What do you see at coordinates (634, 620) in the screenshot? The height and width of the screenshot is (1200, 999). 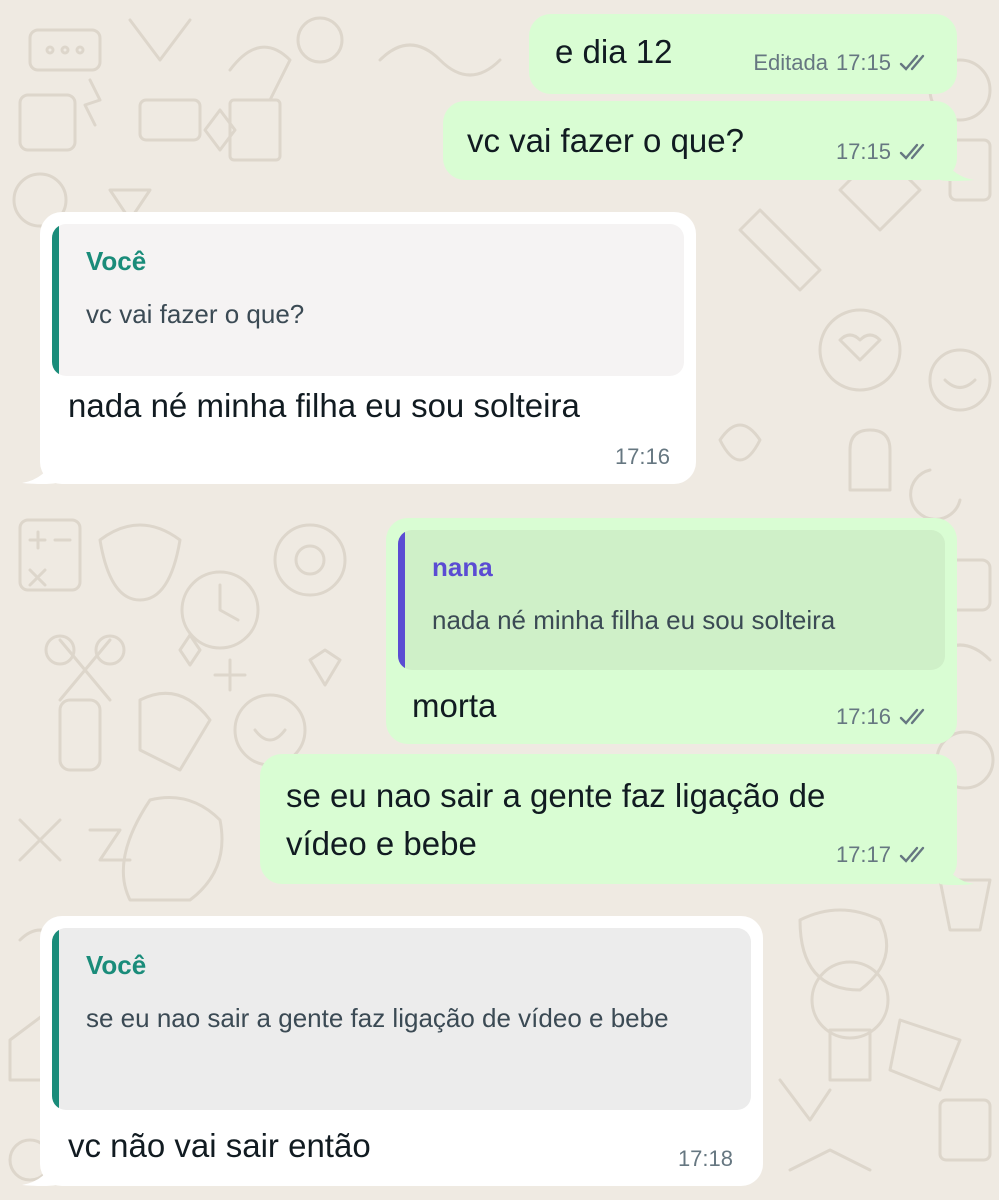 I see `quote-text: nada né minha filha eu sou solteira` at bounding box center [634, 620].